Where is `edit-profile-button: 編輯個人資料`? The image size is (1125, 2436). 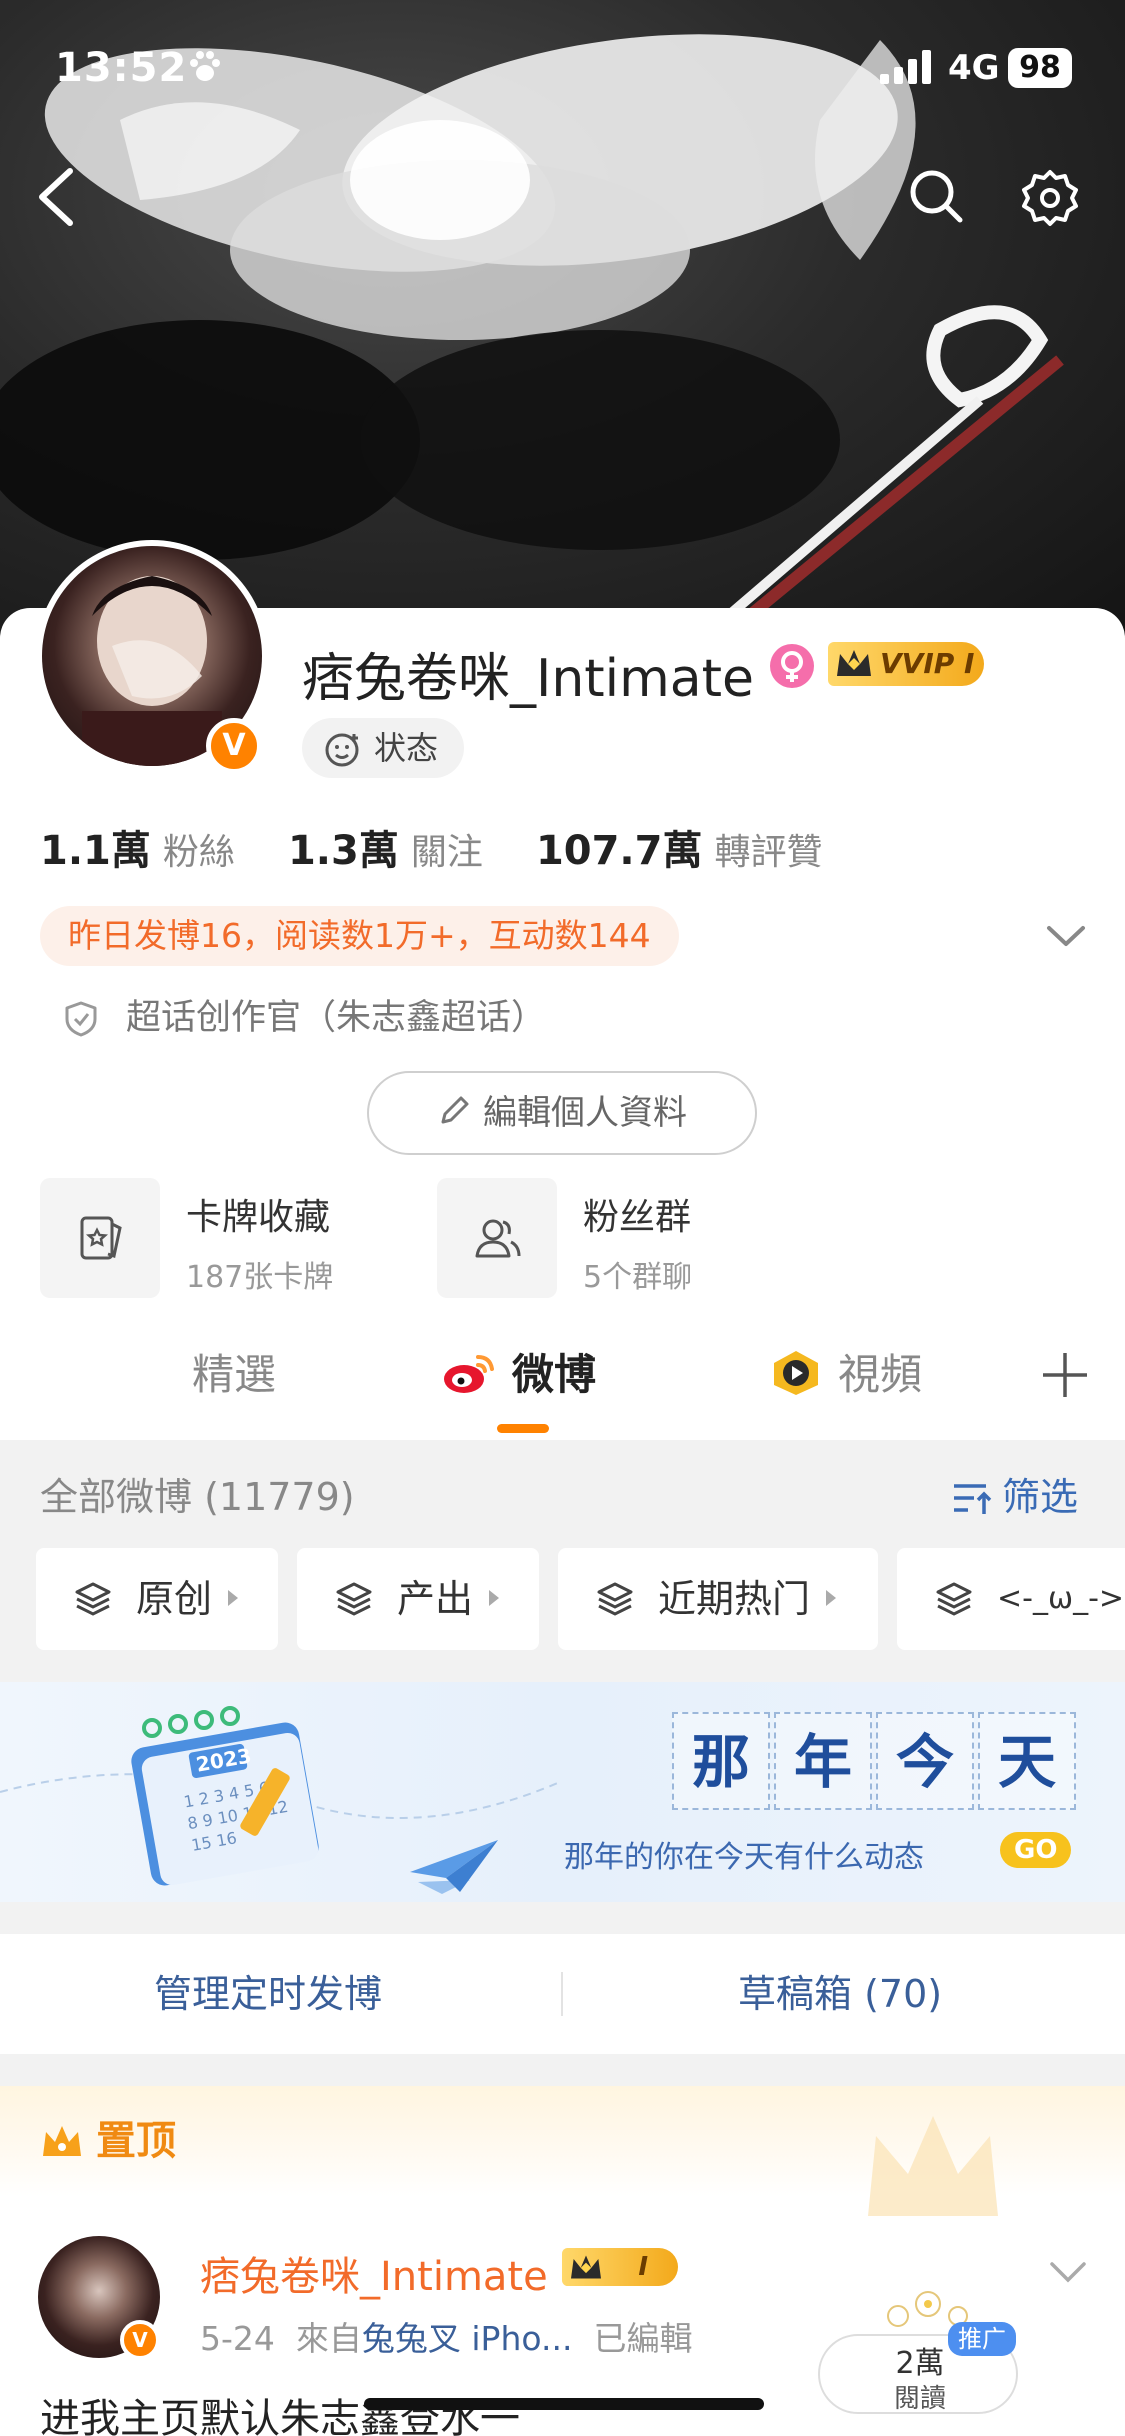 edit-profile-button: 編輯個人資料 is located at coordinates (562, 1113).